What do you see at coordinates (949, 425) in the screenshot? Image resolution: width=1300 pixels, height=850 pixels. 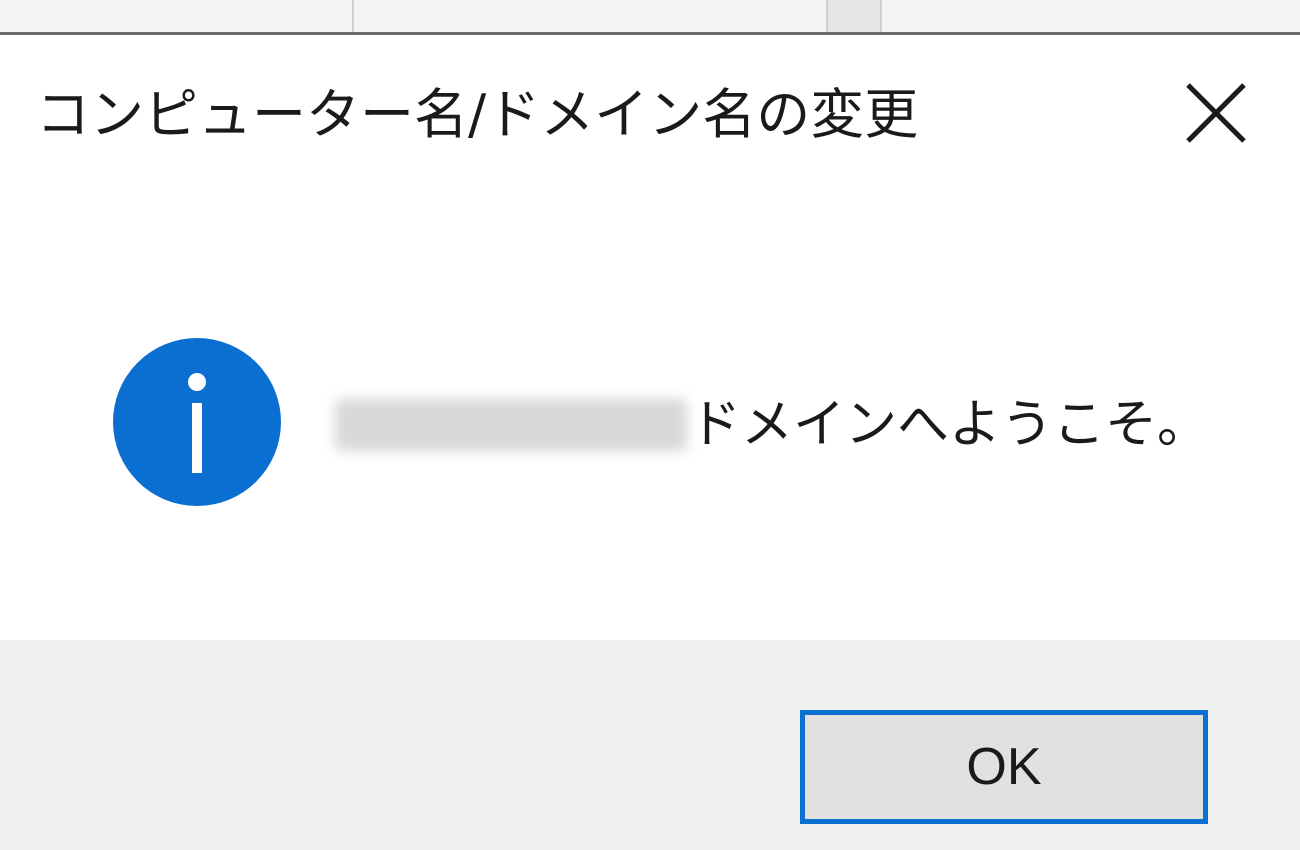 I see `message-text: ドメインへようこそ。` at bounding box center [949, 425].